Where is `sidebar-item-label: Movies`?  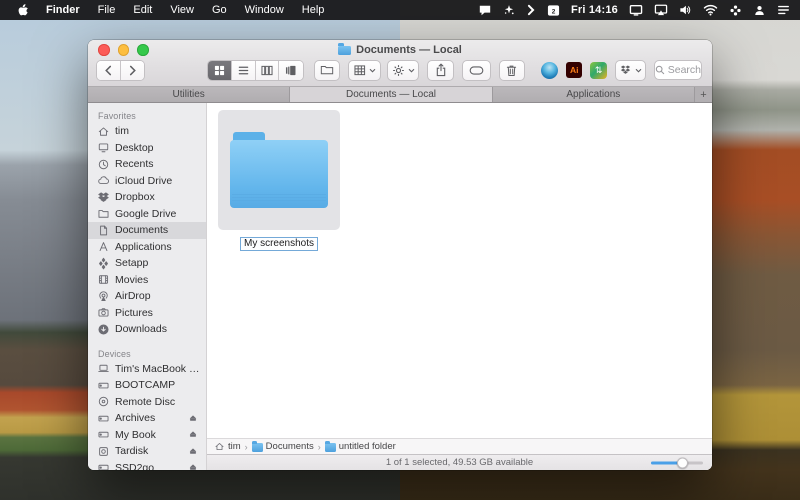 sidebar-item-label: Movies is located at coordinates (132, 279).